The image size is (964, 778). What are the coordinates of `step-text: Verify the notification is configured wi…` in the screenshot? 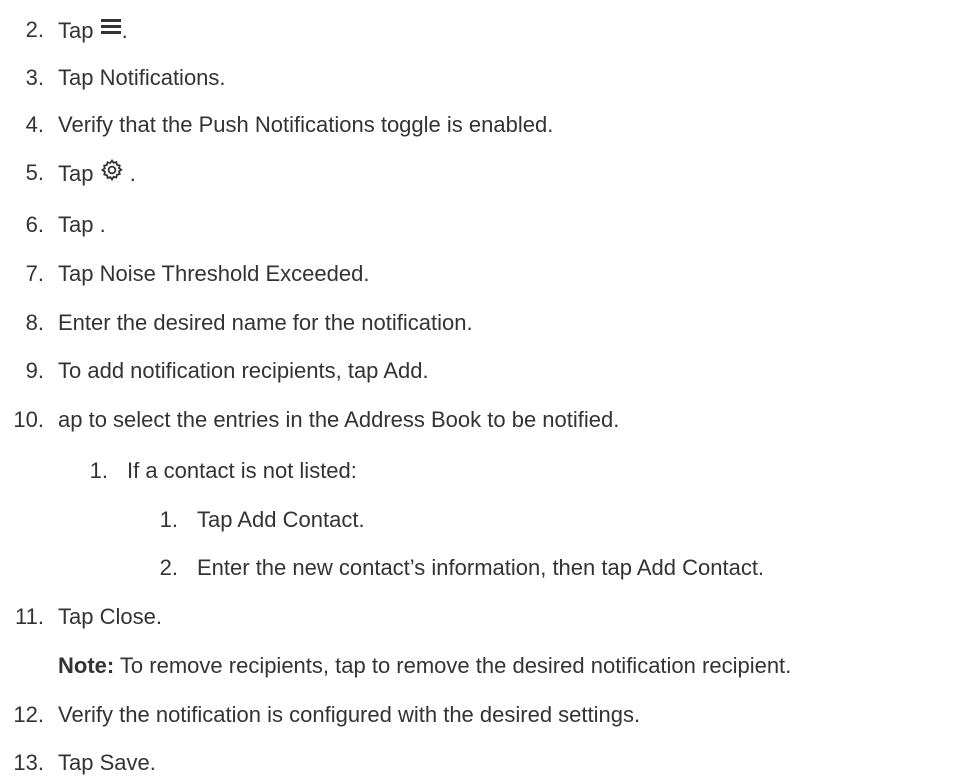 It's located at (349, 714).